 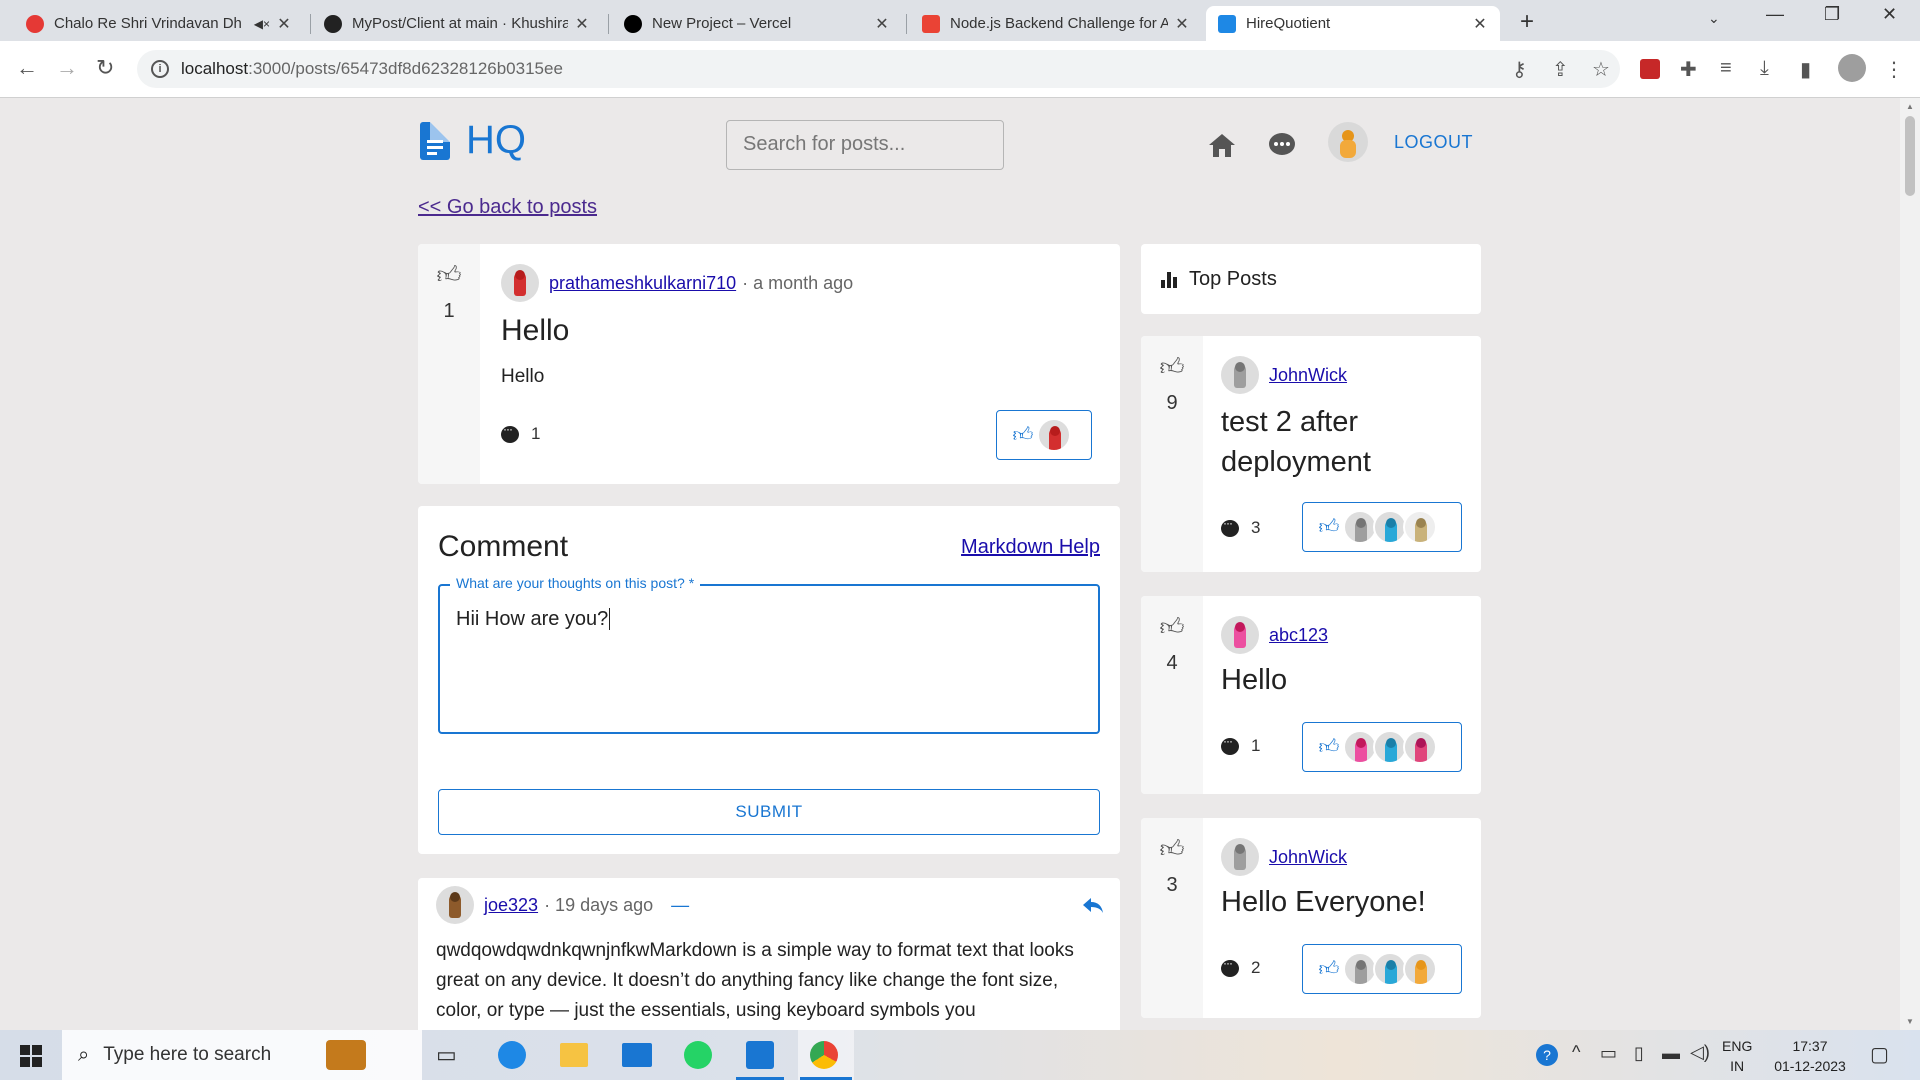 What do you see at coordinates (507, 207) in the screenshot?
I see `back-to-posts-link: << Go back to posts` at bounding box center [507, 207].